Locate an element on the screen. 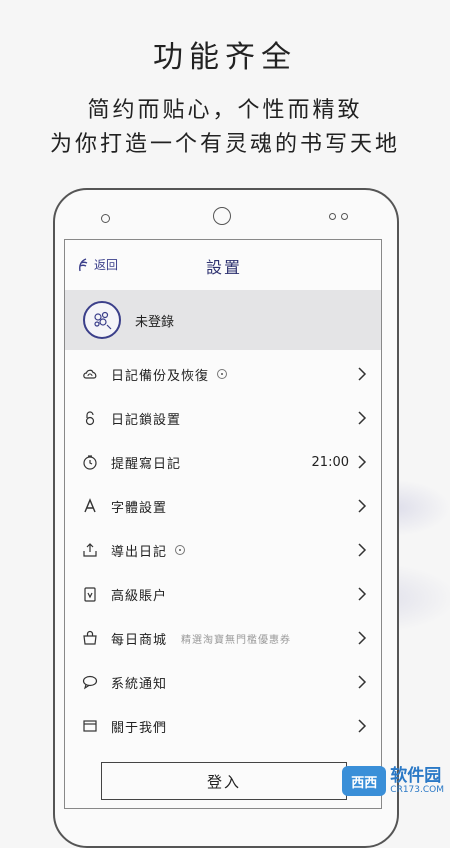  watermark-logo: 西西 is located at coordinates (364, 781).